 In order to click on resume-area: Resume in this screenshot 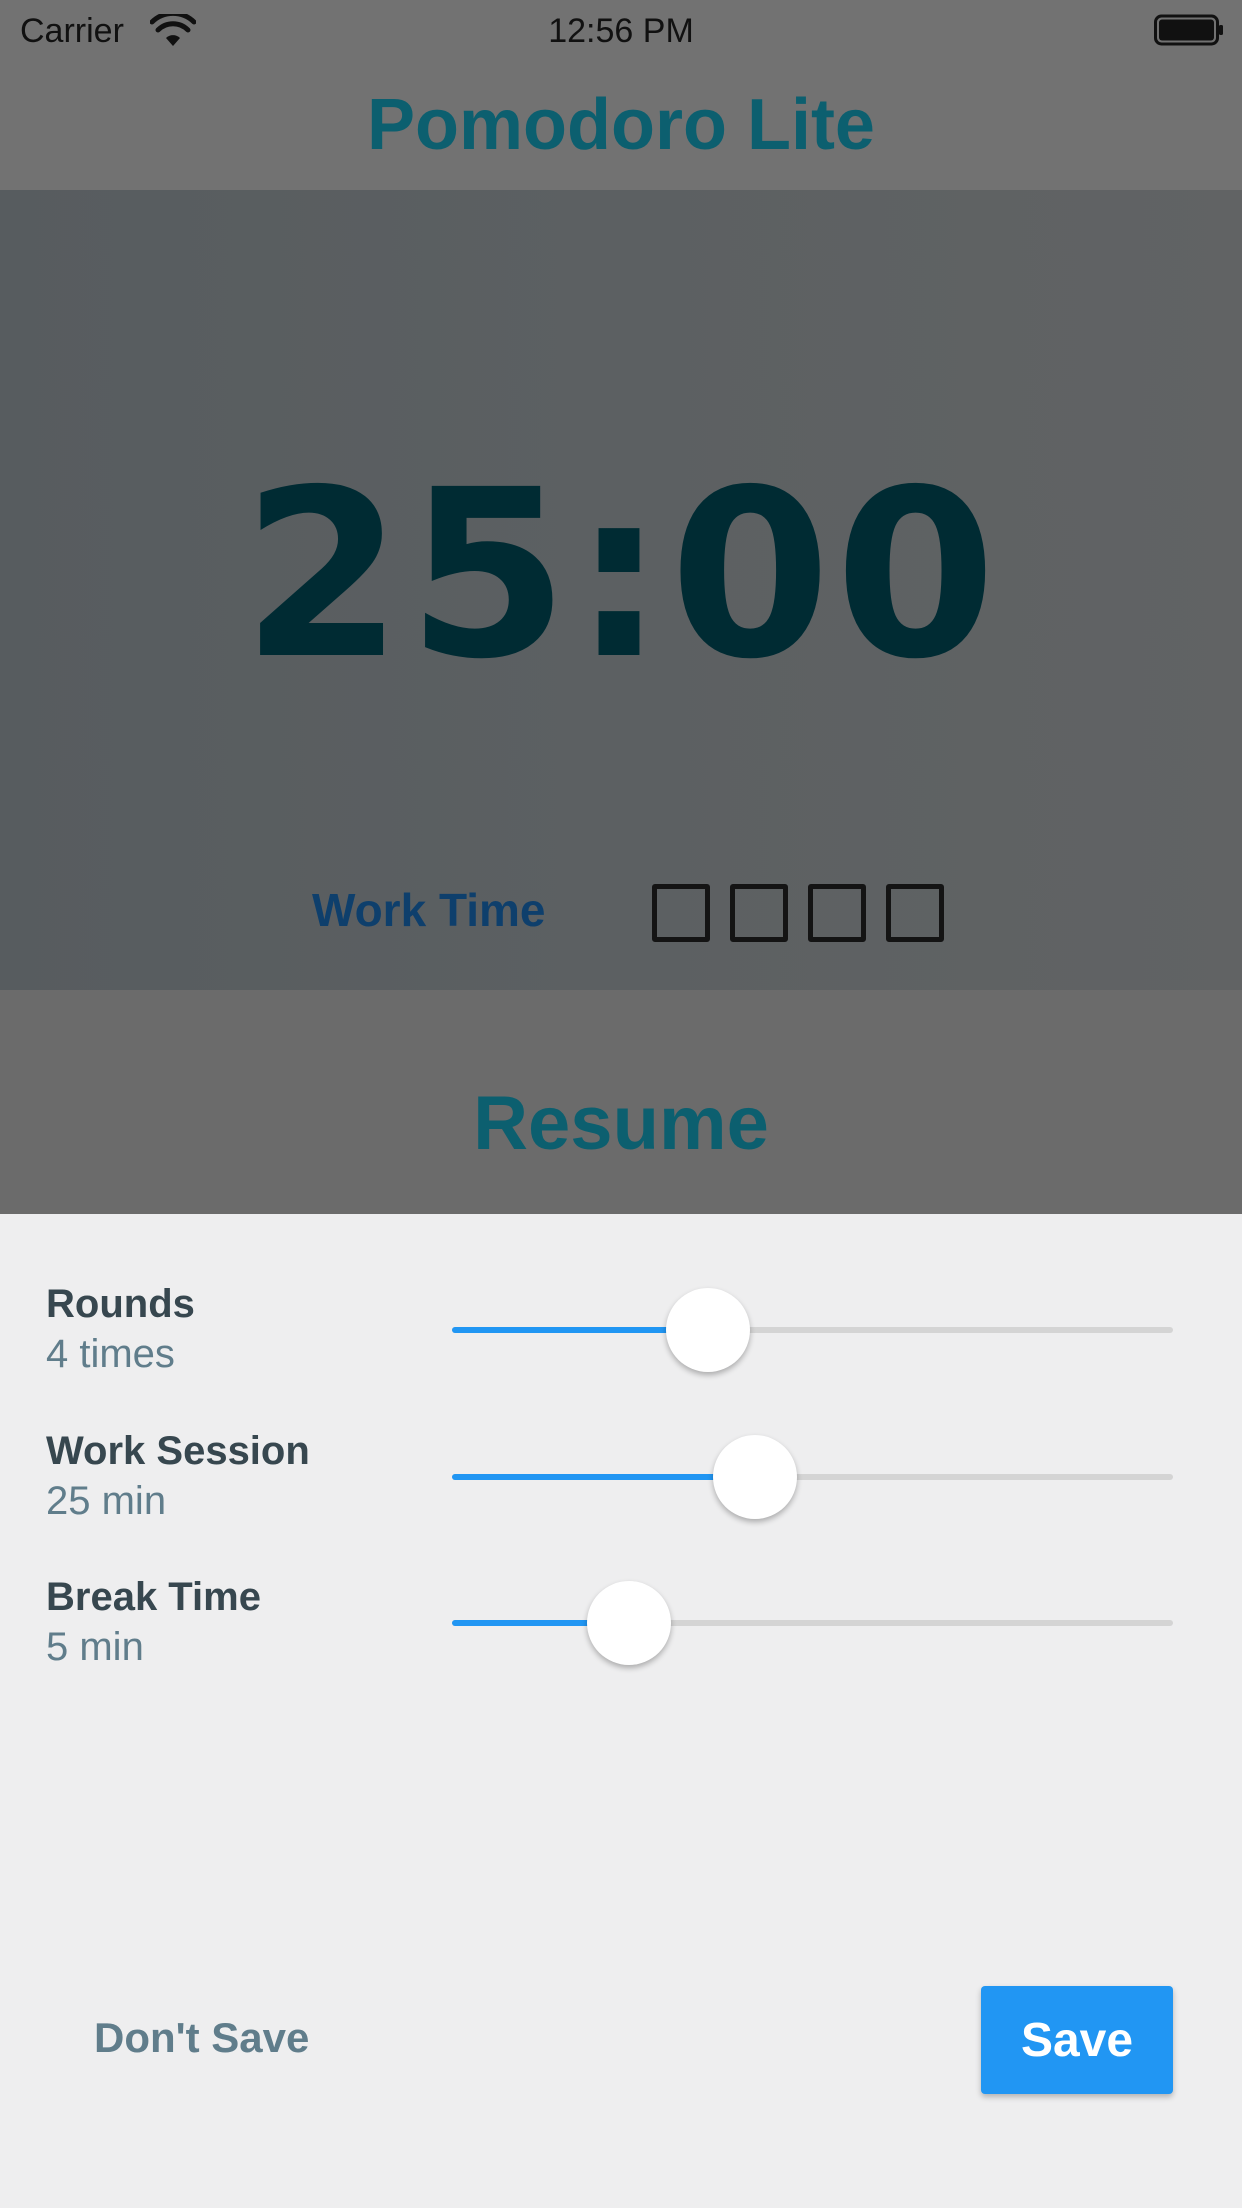, I will do `click(621, 1102)`.